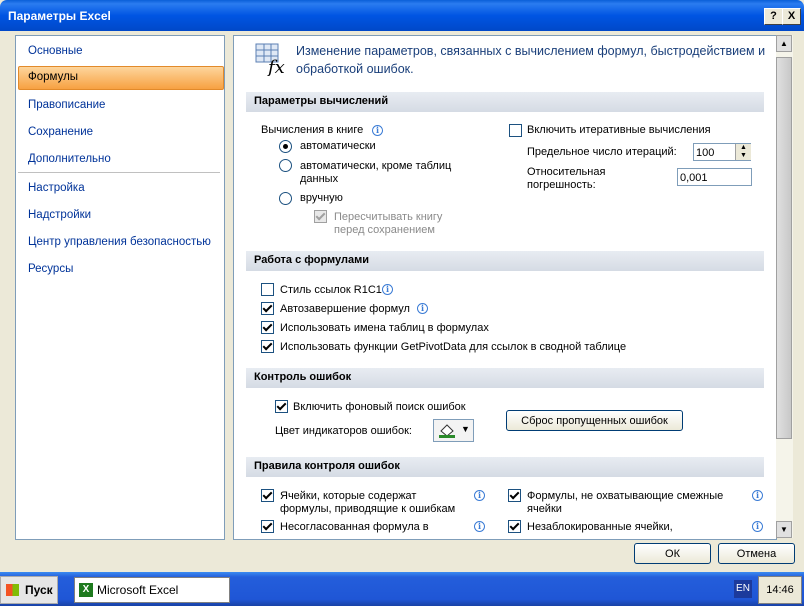 This screenshot has height=606, width=804. What do you see at coordinates (275, 66) in the screenshot?
I see `svg-text: fx` at bounding box center [275, 66].